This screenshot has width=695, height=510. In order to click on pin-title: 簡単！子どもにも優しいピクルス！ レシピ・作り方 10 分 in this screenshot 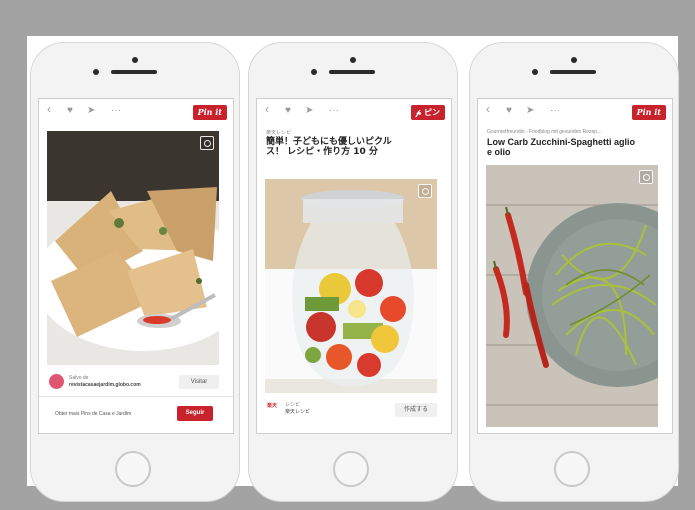, I will do `click(329, 147)`.